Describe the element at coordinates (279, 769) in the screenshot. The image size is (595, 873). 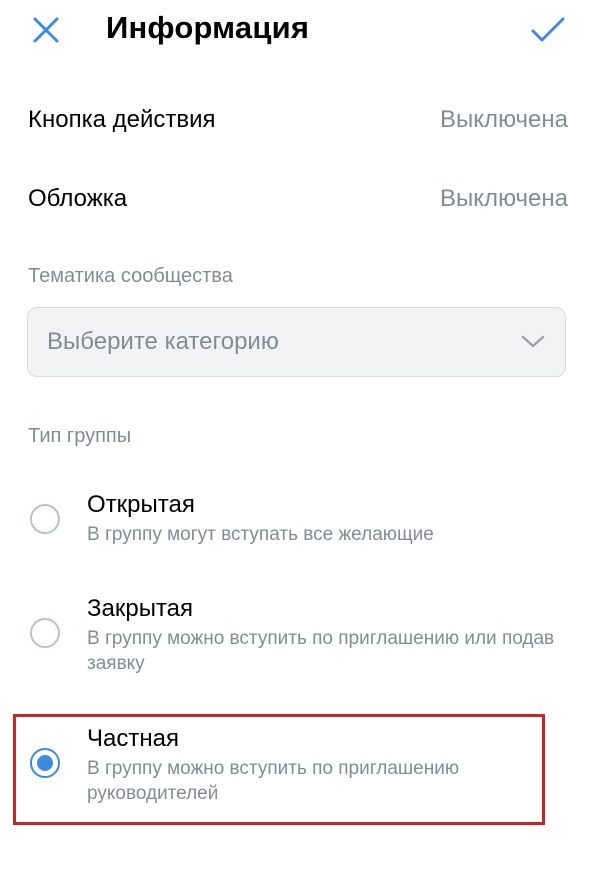
I see `highlight-frame` at that location.